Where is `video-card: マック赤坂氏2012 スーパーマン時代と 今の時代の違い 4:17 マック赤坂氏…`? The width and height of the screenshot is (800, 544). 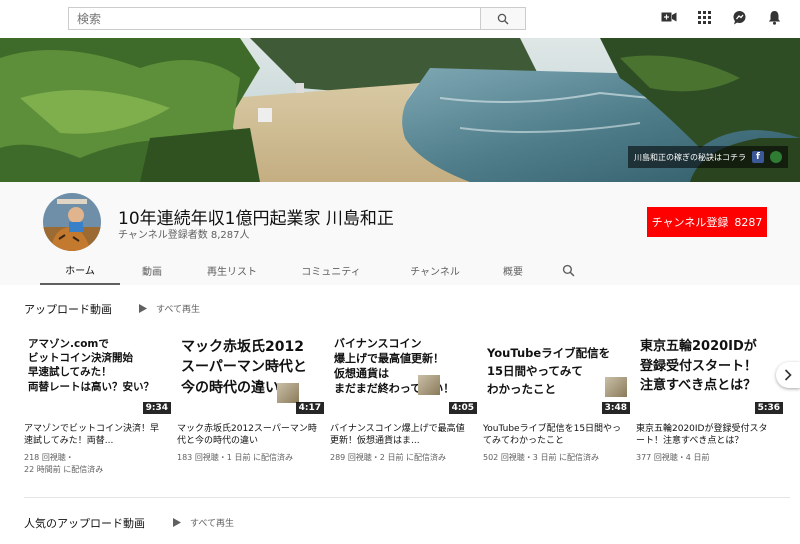
video-card: マック赤坂氏2012 スーパーマン時代と 今の時代の違い 4:17 マック赤坂氏… is located at coordinates (252, 398).